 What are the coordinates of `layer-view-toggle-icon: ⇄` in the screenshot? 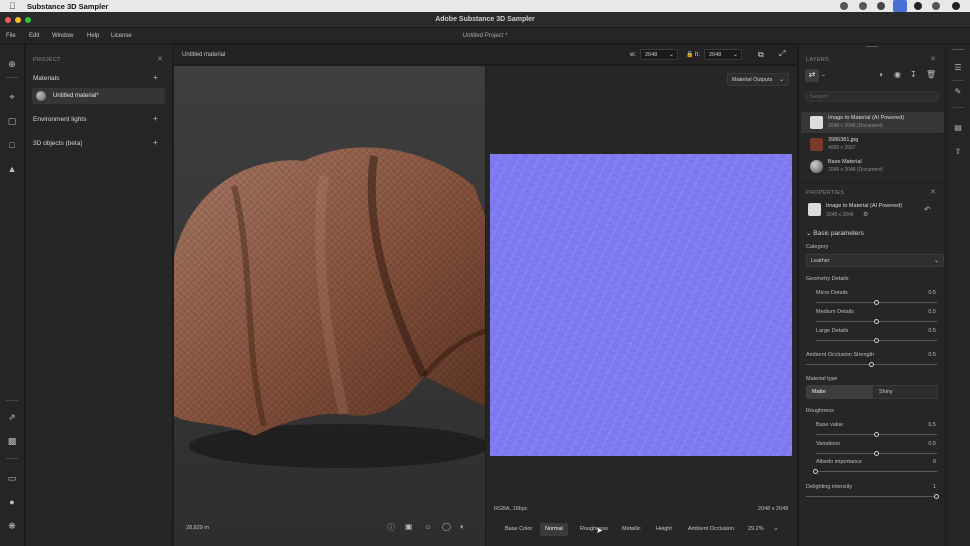 It's located at (812, 75).